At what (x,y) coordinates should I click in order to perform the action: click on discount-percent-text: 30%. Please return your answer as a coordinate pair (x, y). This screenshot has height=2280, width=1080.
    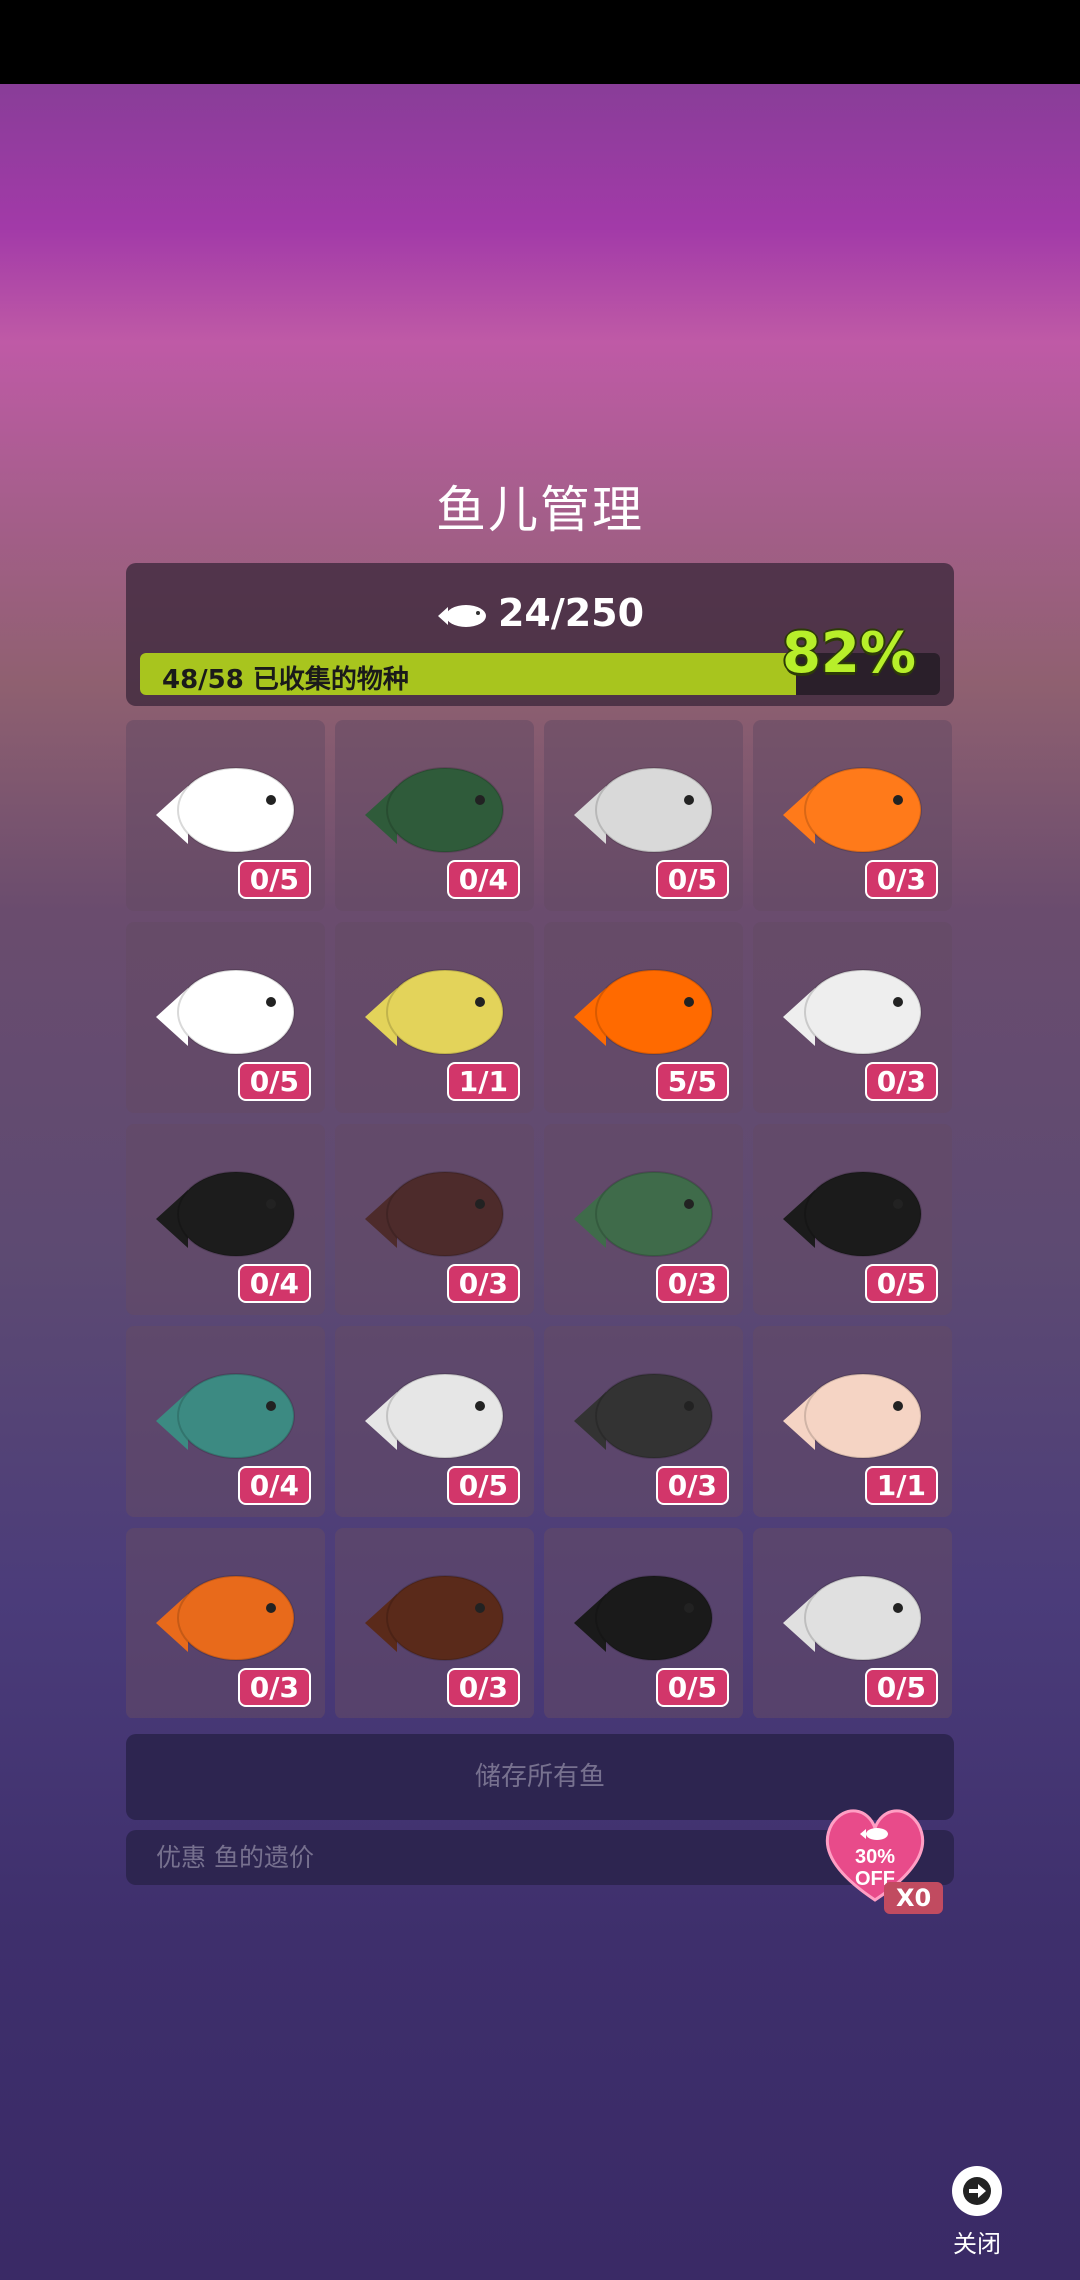
    Looking at the image, I should click on (875, 1857).